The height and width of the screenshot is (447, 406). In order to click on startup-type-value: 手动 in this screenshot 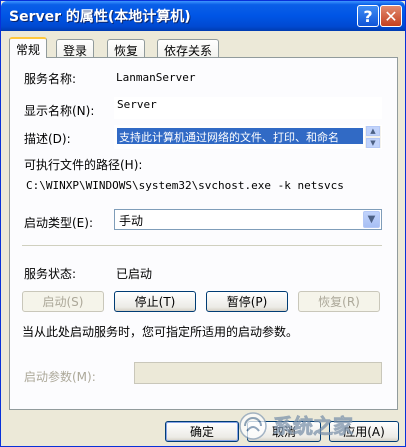, I will do `click(131, 221)`.